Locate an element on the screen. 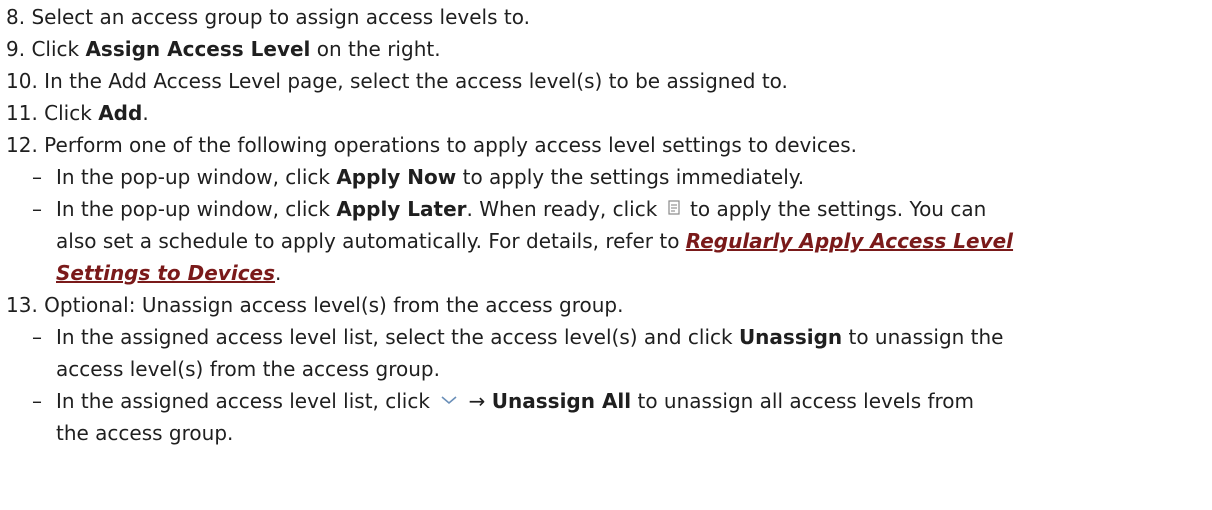 The height and width of the screenshot is (510, 1212). step-12-b2-mid: . When ready, click is located at coordinates (565, 209).